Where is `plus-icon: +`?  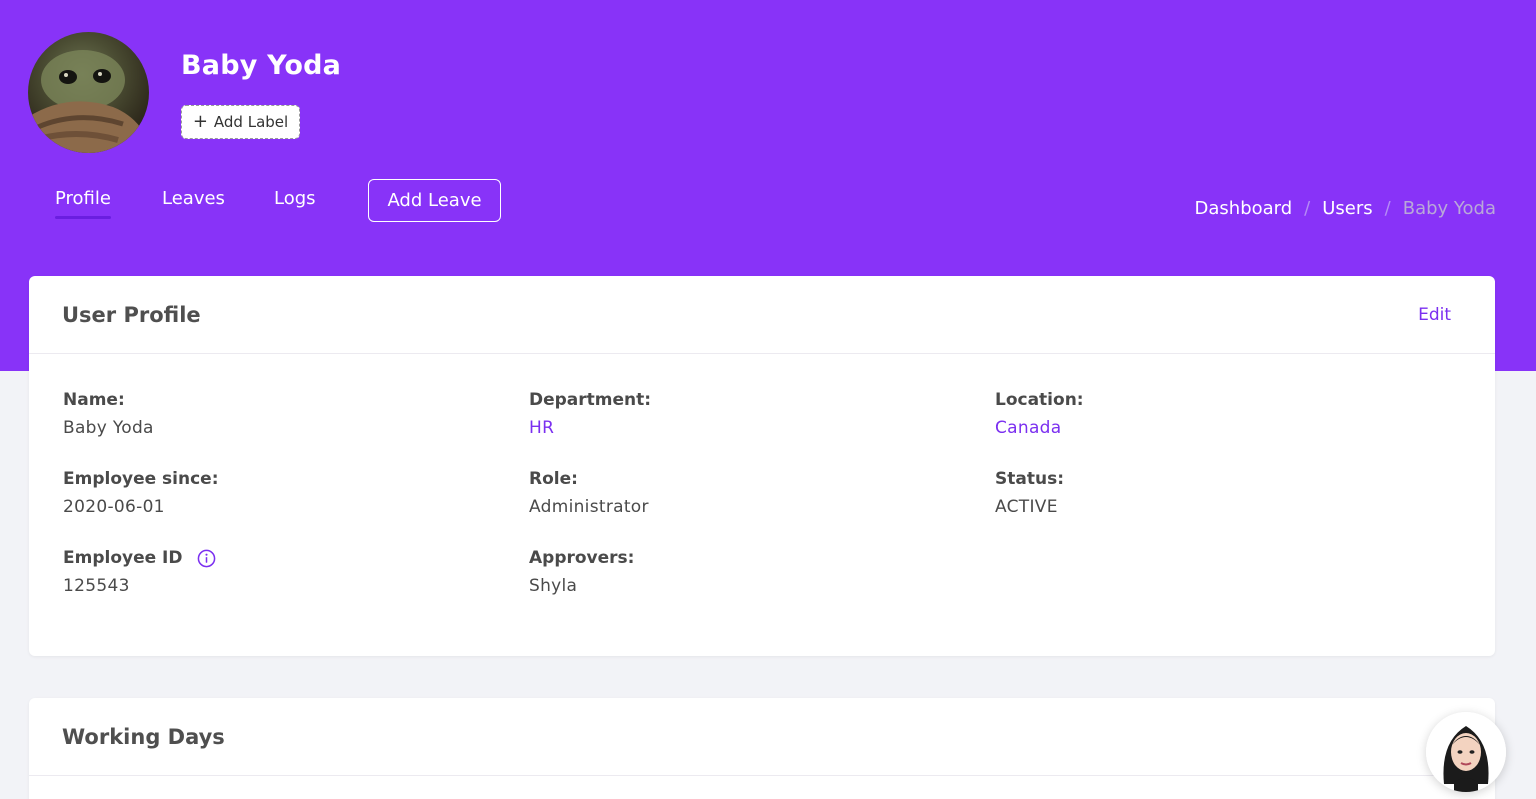
plus-icon: + is located at coordinates (200, 121).